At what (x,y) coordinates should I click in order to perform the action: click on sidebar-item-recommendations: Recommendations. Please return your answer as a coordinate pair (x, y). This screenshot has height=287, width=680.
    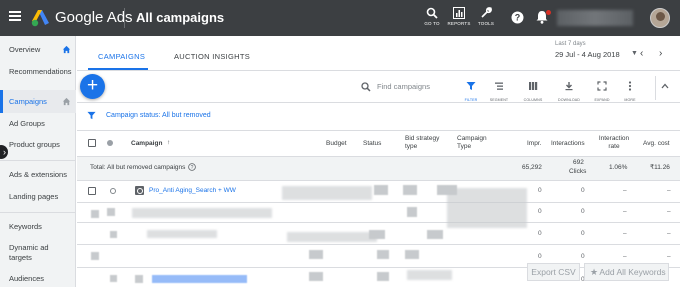
    Looking at the image, I should click on (40, 72).